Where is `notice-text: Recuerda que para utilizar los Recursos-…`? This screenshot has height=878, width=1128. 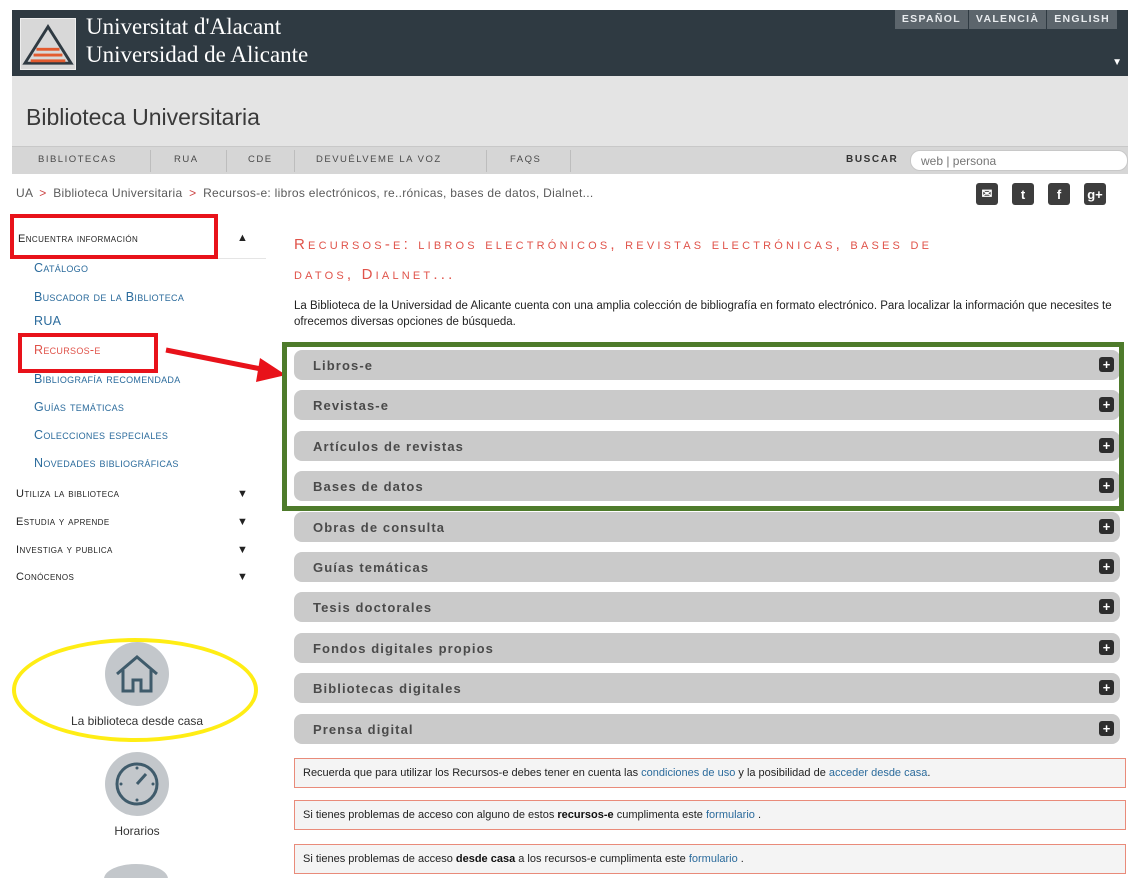 notice-text: Recuerda que para utilizar los Recursos-… is located at coordinates (472, 773).